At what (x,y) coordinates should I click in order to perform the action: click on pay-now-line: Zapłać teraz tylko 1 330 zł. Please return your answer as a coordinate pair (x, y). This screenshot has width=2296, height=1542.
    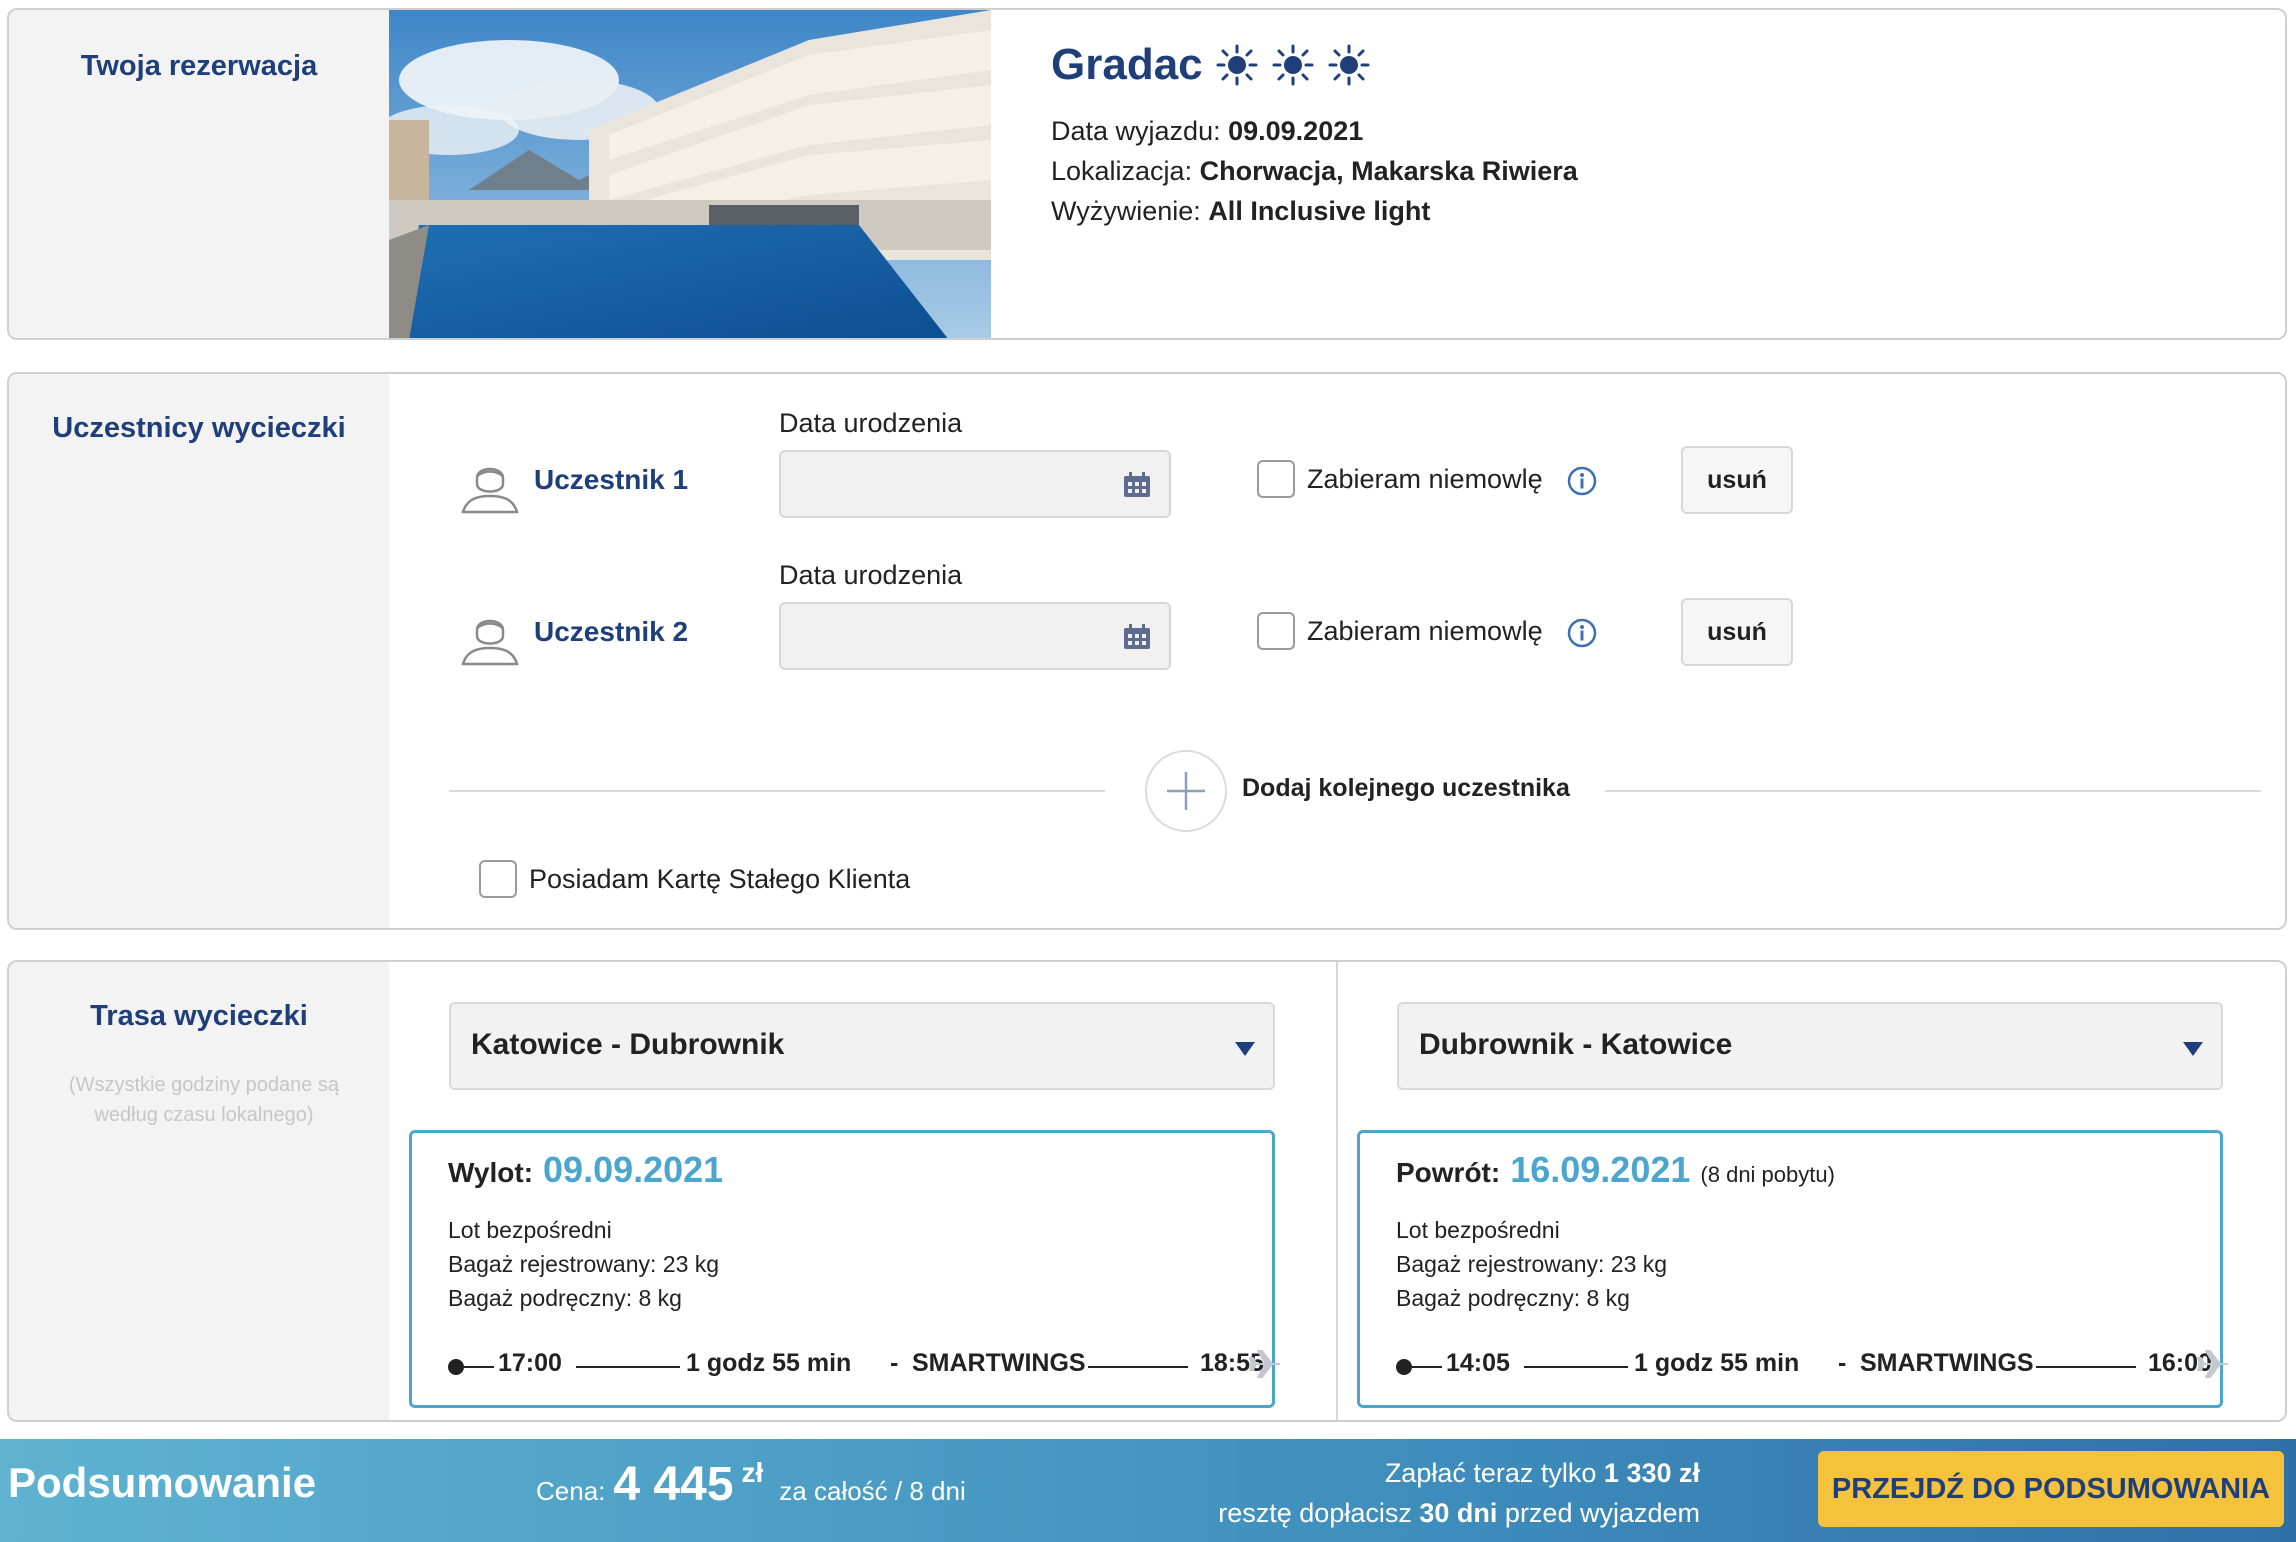
    Looking at the image, I should click on (1459, 1473).